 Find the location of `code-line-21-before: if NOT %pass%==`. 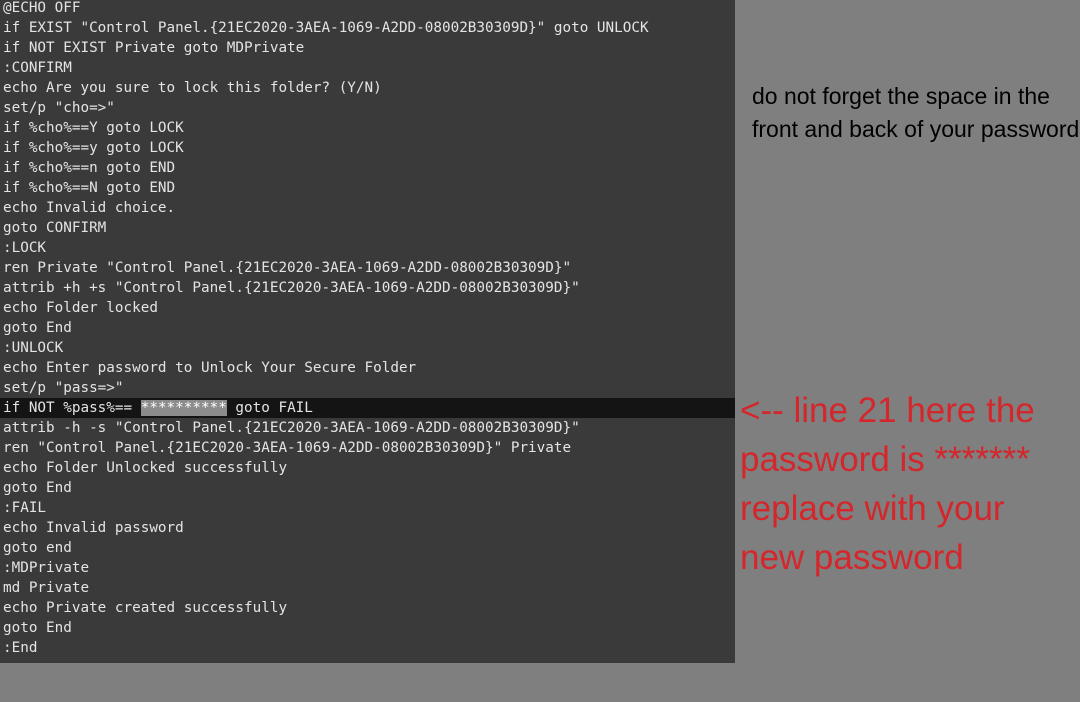

code-line-21-before: if NOT %pass%== is located at coordinates (72, 408).